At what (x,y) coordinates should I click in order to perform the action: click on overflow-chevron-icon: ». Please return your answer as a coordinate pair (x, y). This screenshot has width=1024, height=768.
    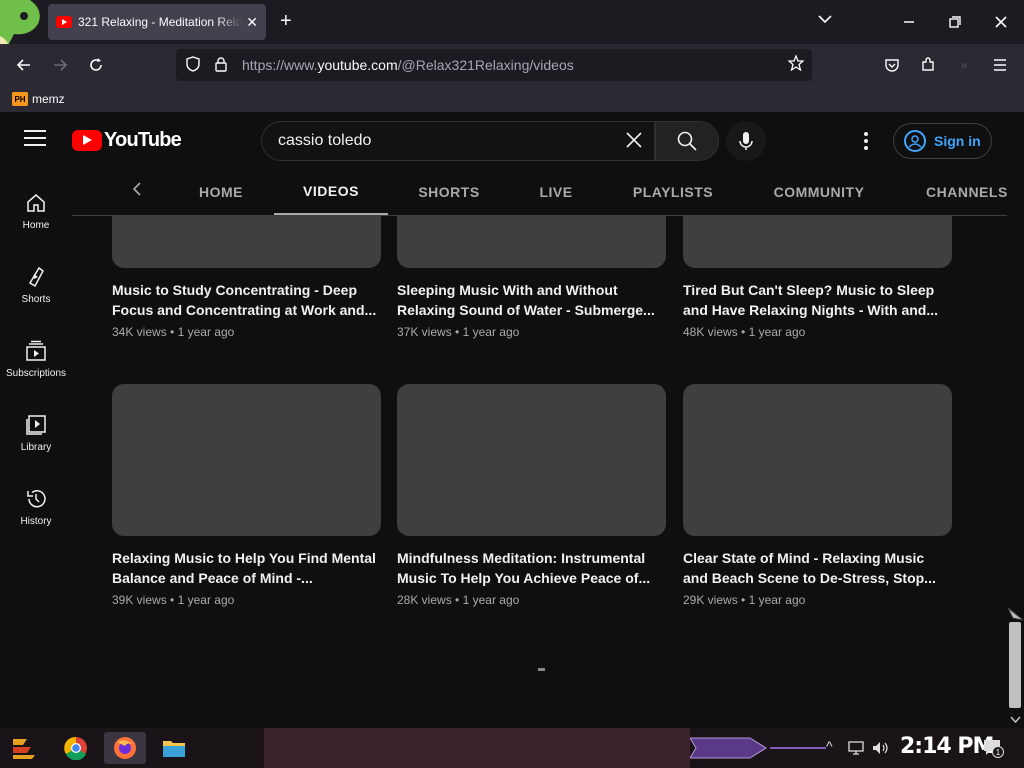
    Looking at the image, I should click on (964, 65).